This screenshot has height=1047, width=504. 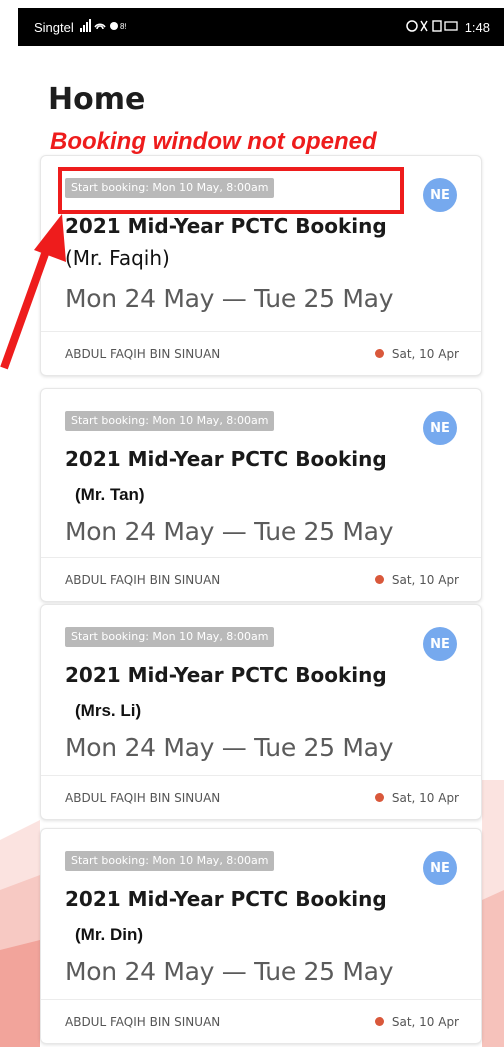 I want to click on booking-tutor: (Mr. Din), so click(x=109, y=934).